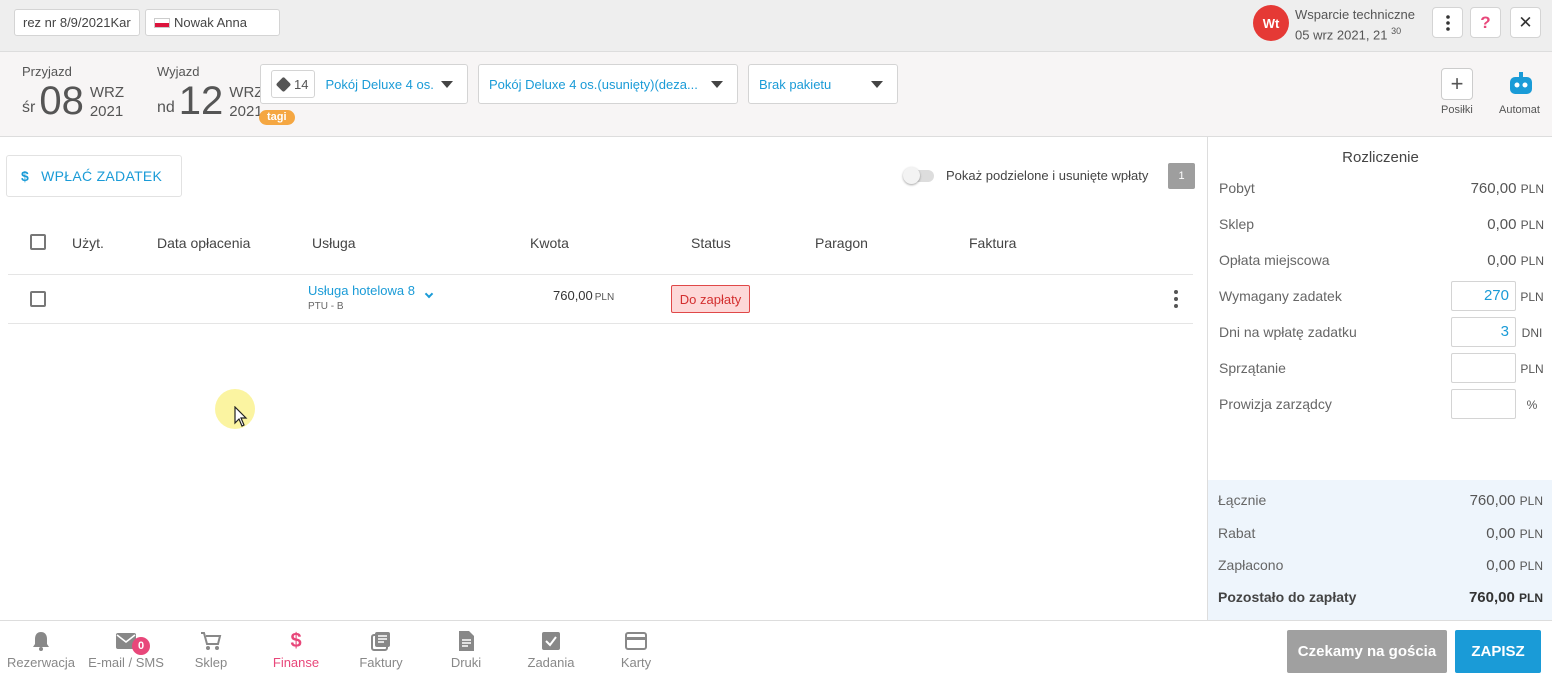  I want to click on count-badge: 1, so click(1181, 176).